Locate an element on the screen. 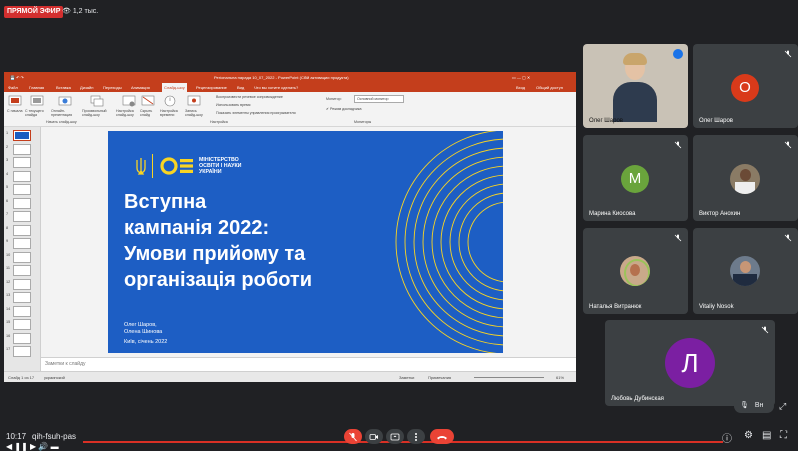  participant-name: Марина Киосова is located at coordinates (612, 214).